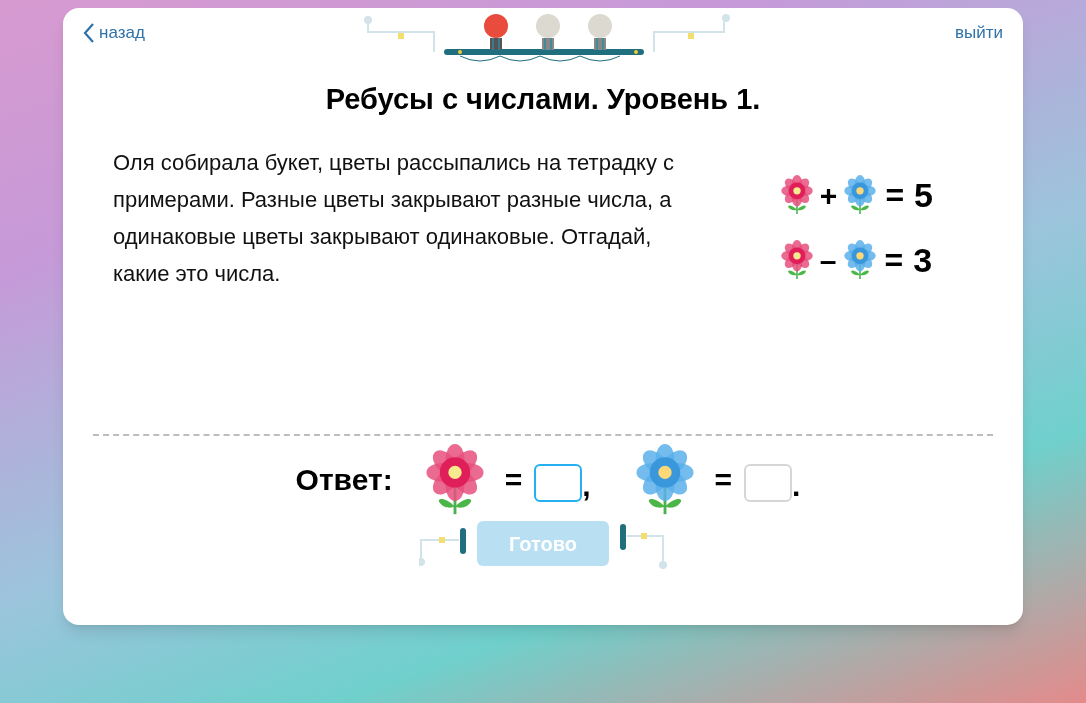 The height and width of the screenshot is (703, 1086). What do you see at coordinates (89, 32) in the screenshot?
I see `chevron-left-icon` at bounding box center [89, 32].